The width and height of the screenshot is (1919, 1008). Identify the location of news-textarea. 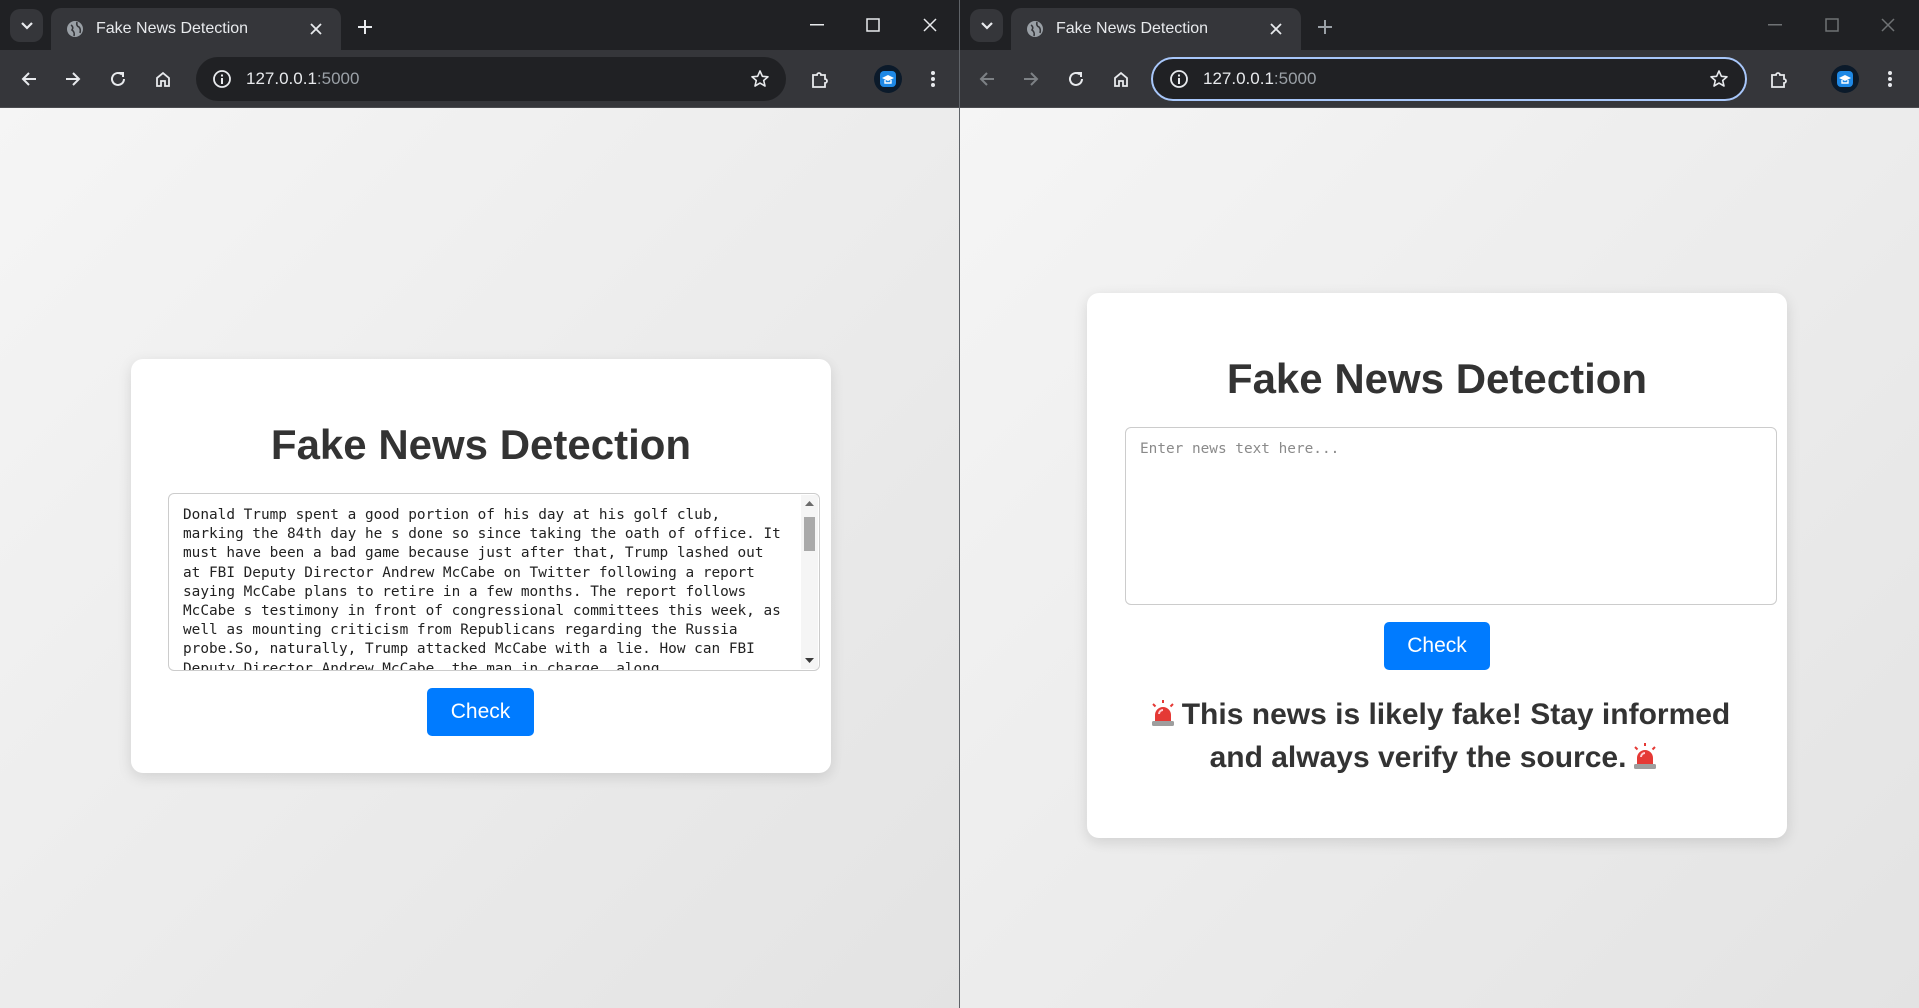
(1451, 516).